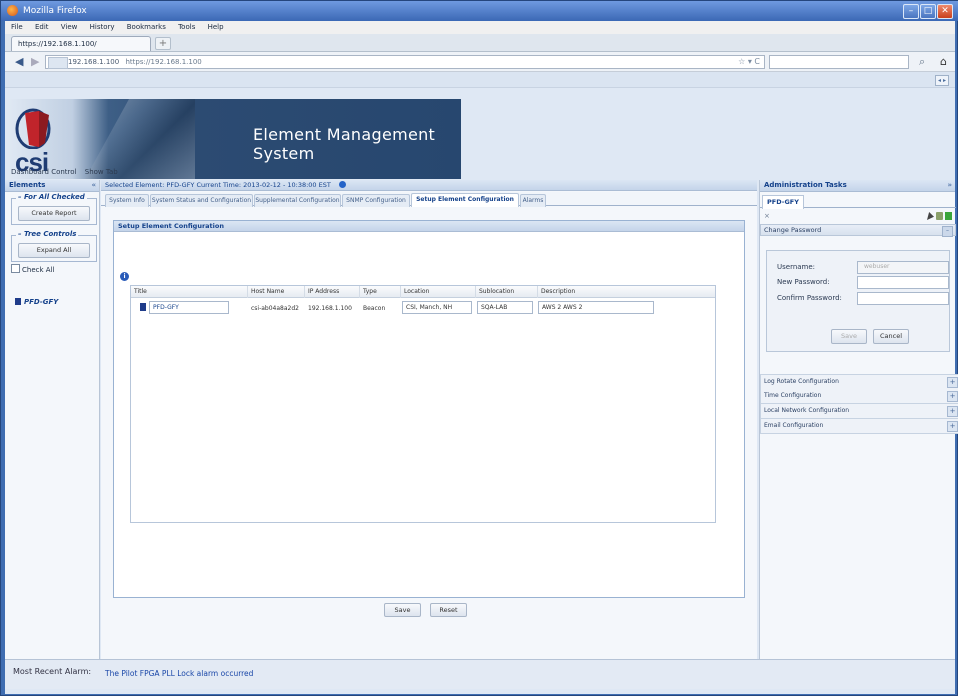 Image resolution: width=958 pixels, height=696 pixels. I want to click on password-save-button: Save, so click(849, 336).